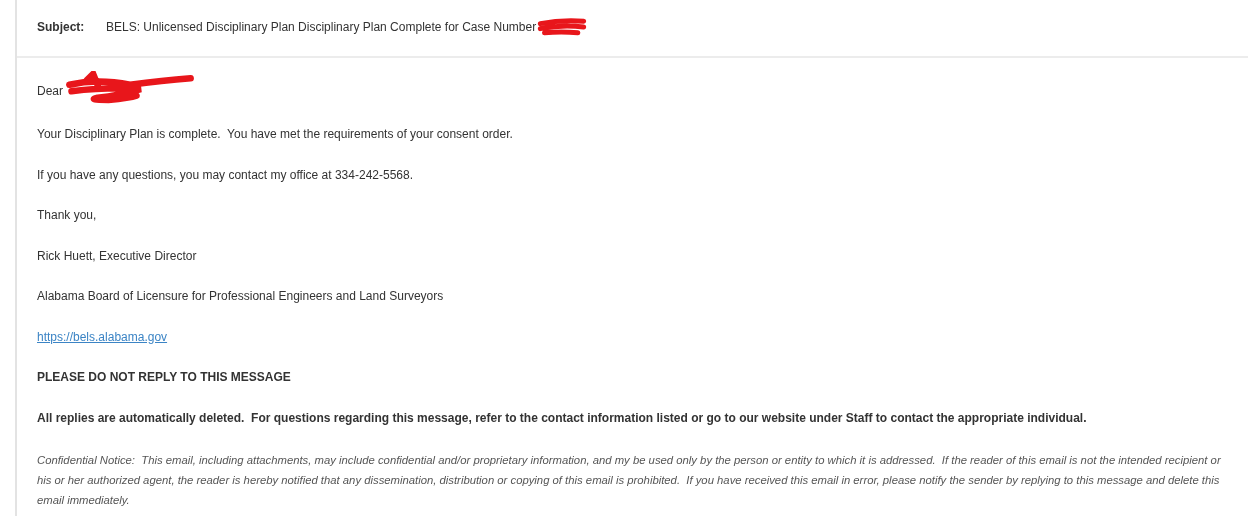 The width and height of the screenshot is (1248, 516). What do you see at coordinates (102, 336) in the screenshot?
I see `website-link: https://bels.alabama.gov` at bounding box center [102, 336].